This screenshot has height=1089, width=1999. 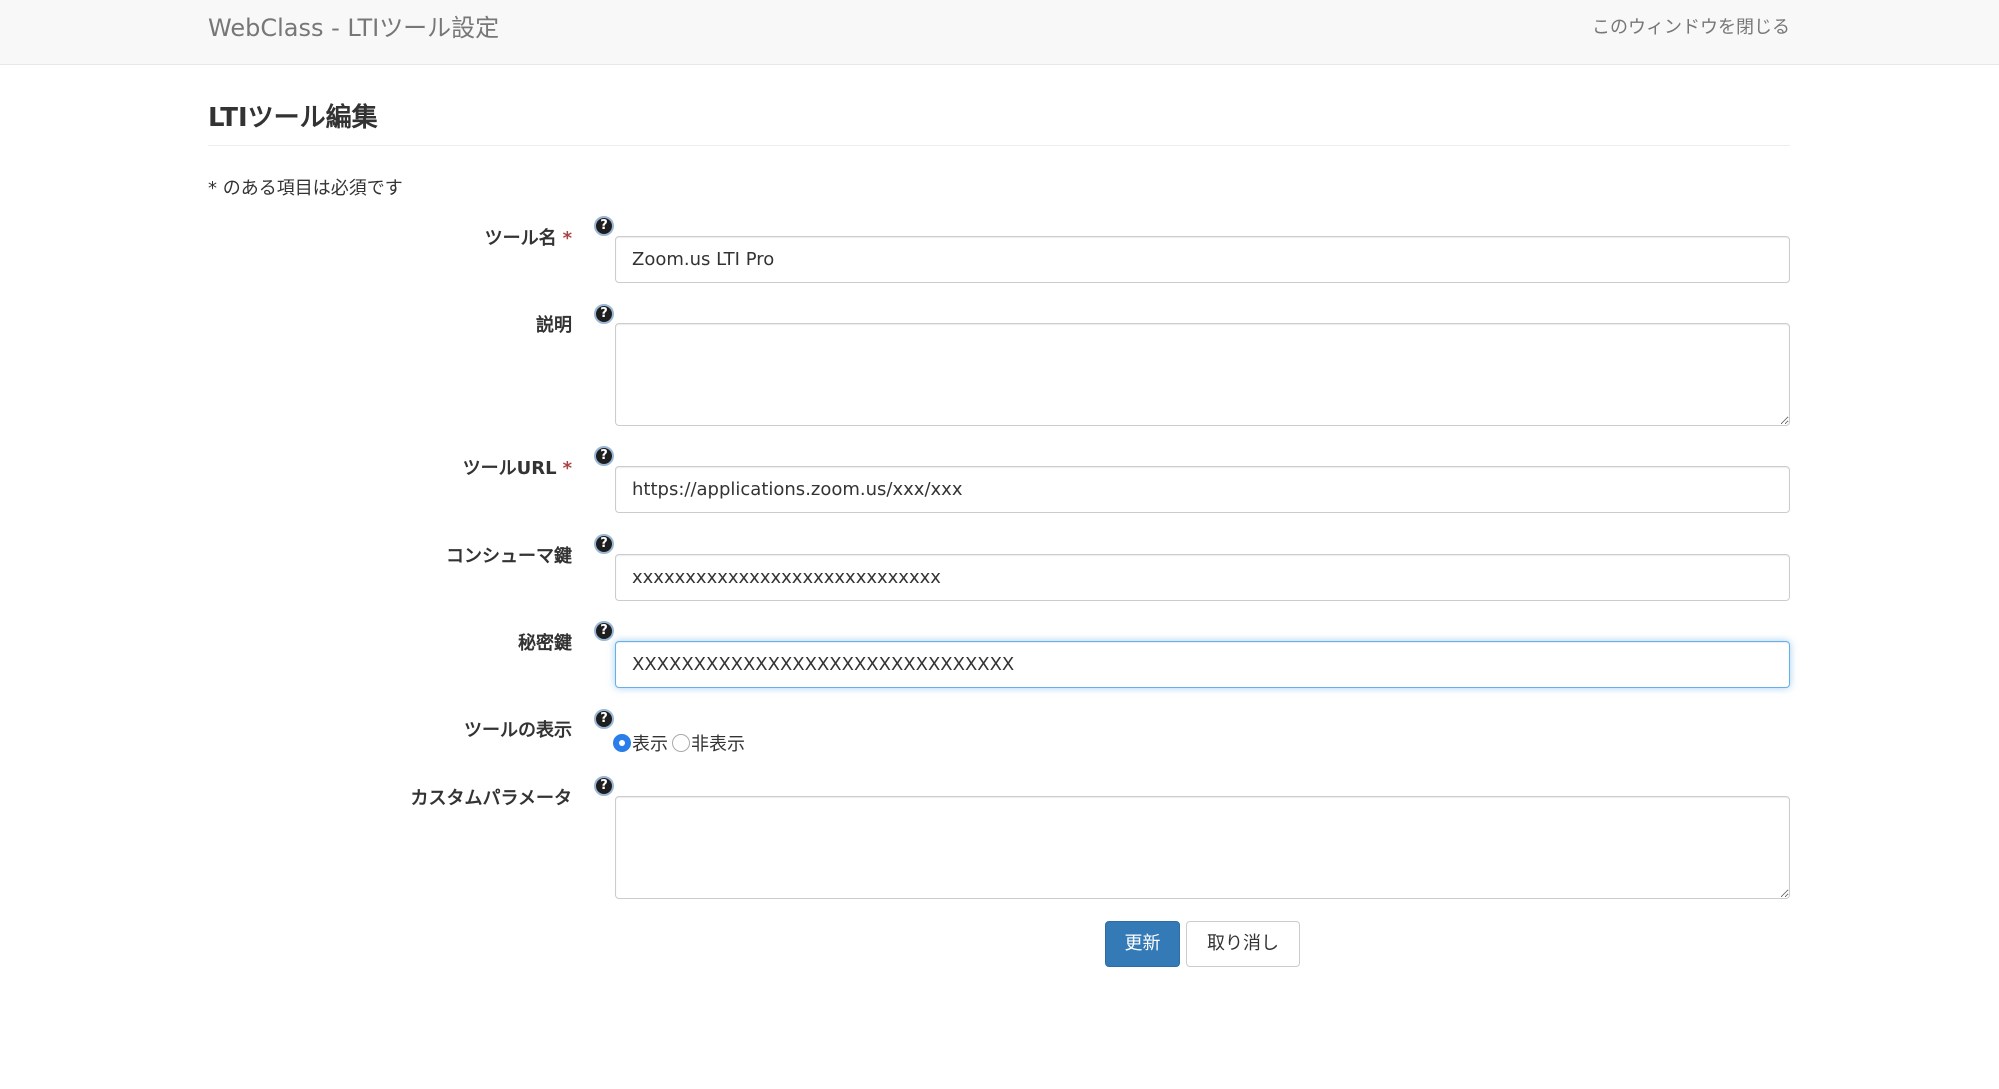 I want to click on cancel-button: 取り消し, so click(x=1243, y=944).